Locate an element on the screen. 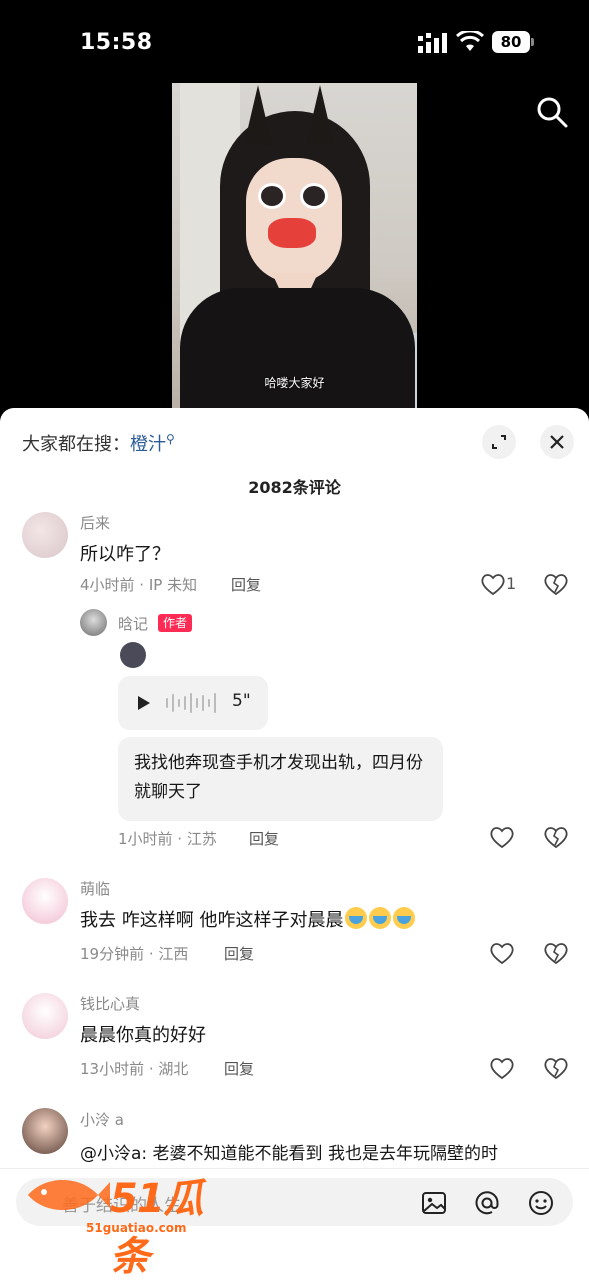  comment-author: 小泠 a is located at coordinates (102, 1119).